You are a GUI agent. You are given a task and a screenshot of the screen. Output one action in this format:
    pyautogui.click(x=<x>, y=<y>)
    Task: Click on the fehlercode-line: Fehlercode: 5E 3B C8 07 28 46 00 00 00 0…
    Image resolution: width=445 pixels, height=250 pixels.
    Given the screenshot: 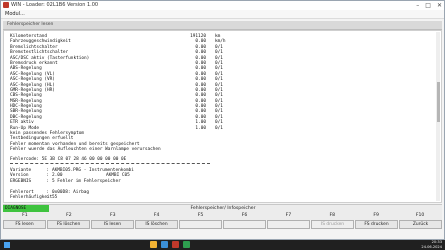 What is the action you would take?
    pyautogui.click(x=68, y=159)
    